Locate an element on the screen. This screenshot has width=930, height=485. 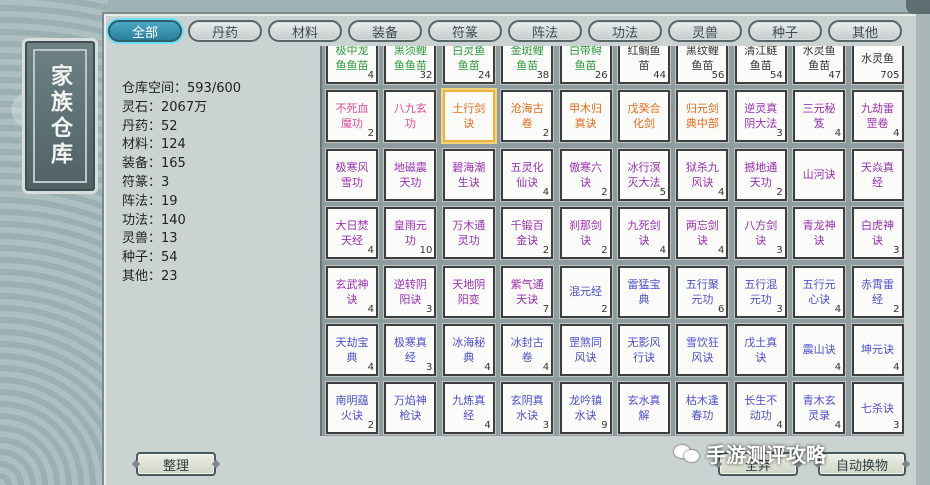
item-name: 三元秘笈 is located at coordinates (819, 116).